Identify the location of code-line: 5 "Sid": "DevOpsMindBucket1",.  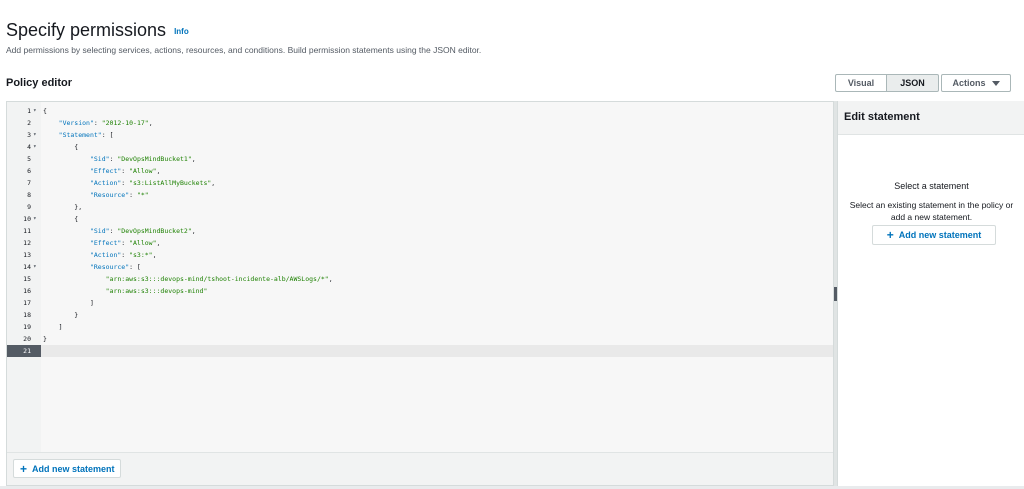
(420, 159).